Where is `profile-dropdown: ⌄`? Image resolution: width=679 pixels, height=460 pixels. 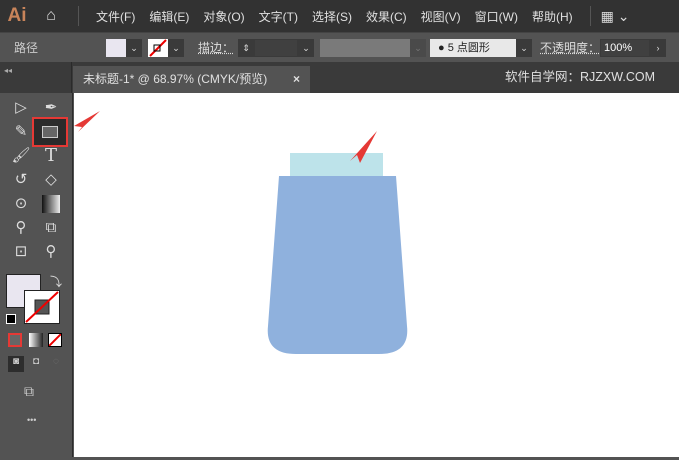 profile-dropdown: ⌄ is located at coordinates (418, 47).